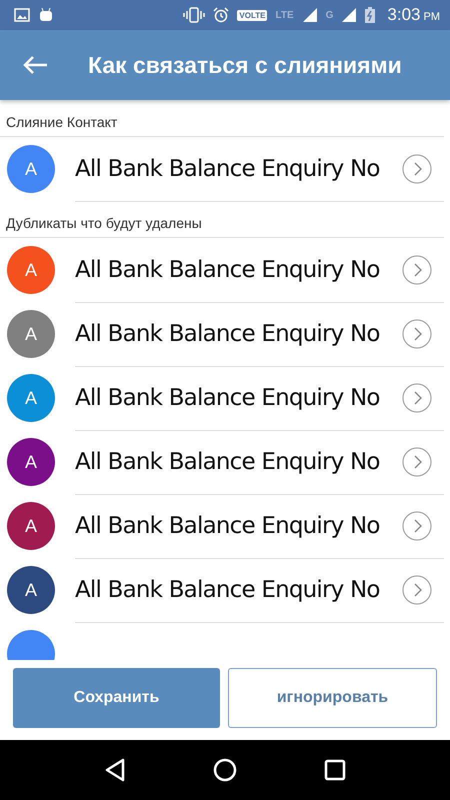  I want to click on vibrate-icon, so click(194, 15).